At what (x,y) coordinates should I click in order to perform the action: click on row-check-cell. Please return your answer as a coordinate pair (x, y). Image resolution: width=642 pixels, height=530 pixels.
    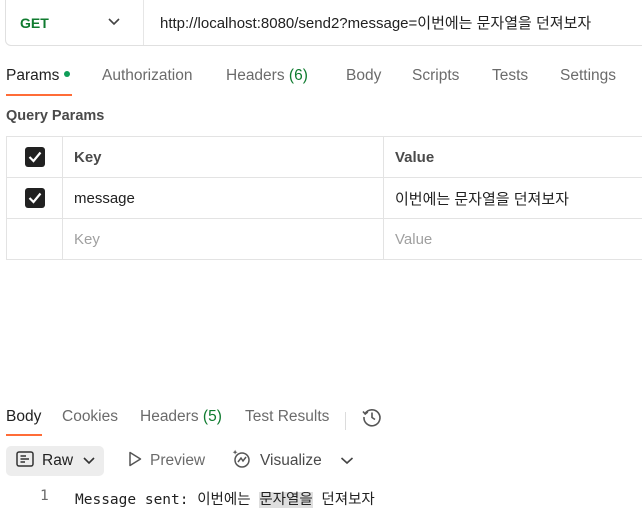
    Looking at the image, I should click on (35, 198).